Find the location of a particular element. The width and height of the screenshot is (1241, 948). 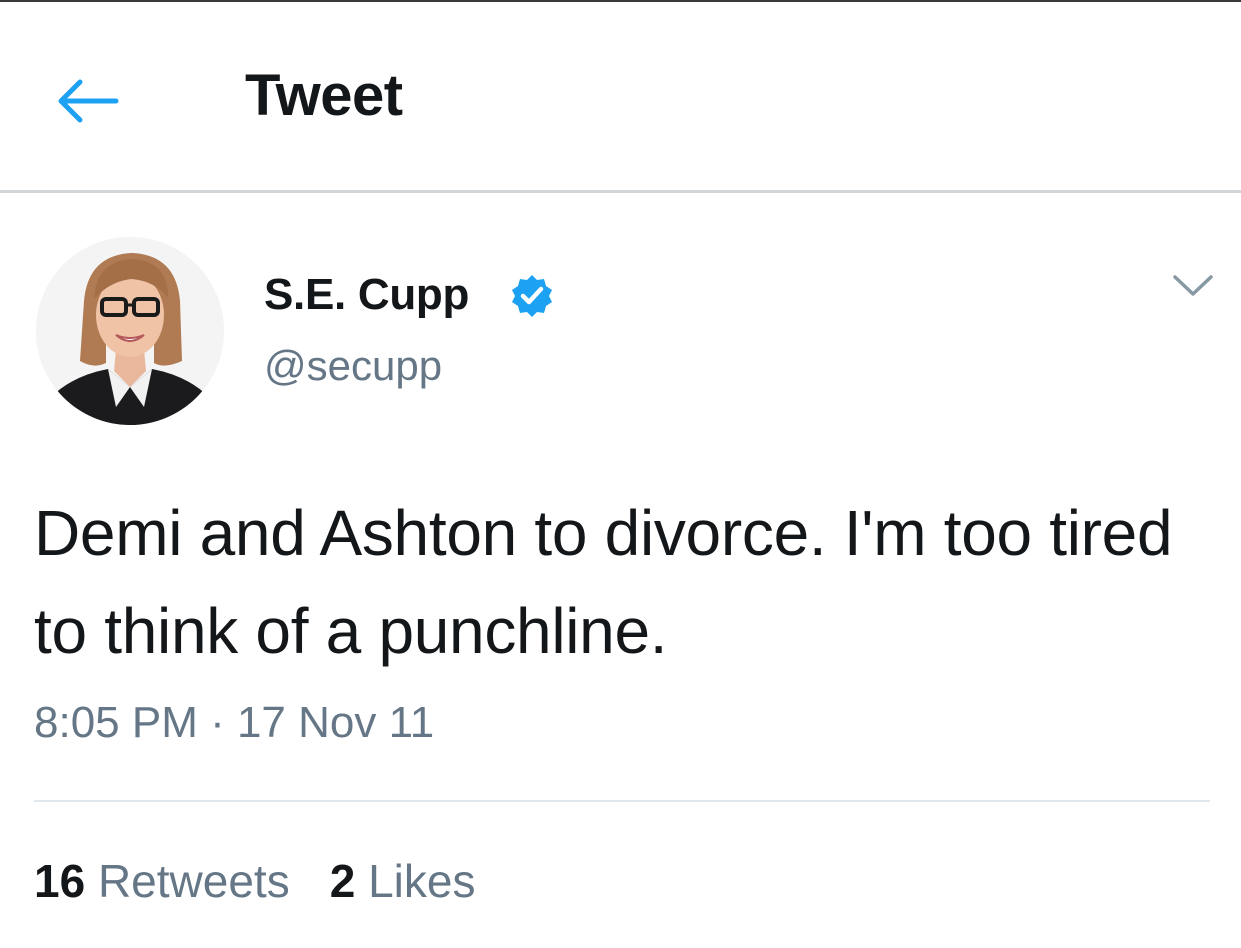

likes-count: 2 is located at coordinates (342, 881).